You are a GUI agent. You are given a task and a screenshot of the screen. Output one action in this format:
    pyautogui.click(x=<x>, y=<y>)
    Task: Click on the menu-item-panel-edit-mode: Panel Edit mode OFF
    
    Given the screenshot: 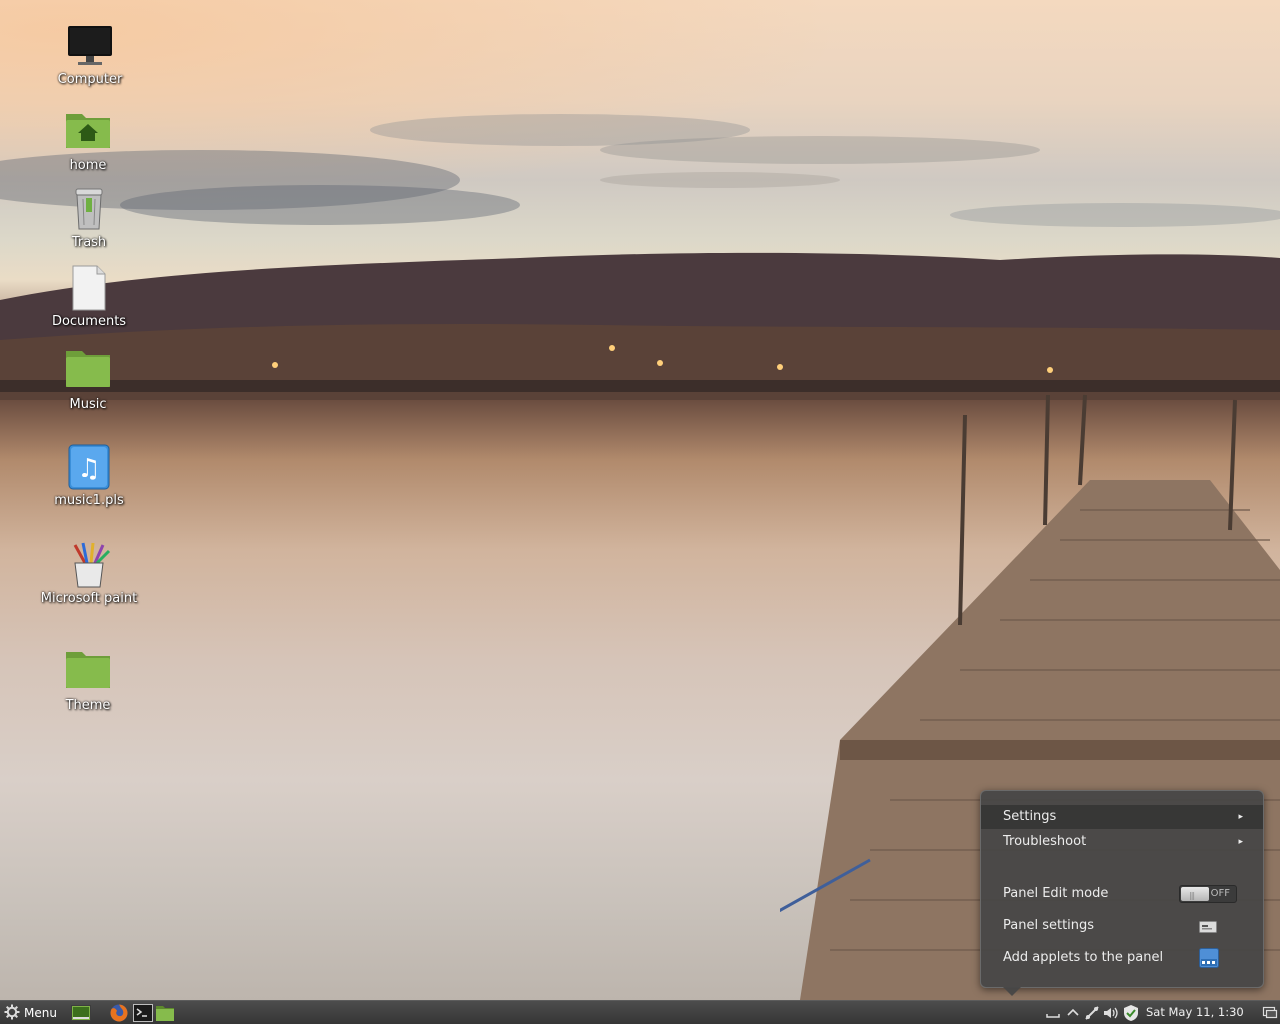 What is the action you would take?
    pyautogui.click(x=1122, y=895)
    